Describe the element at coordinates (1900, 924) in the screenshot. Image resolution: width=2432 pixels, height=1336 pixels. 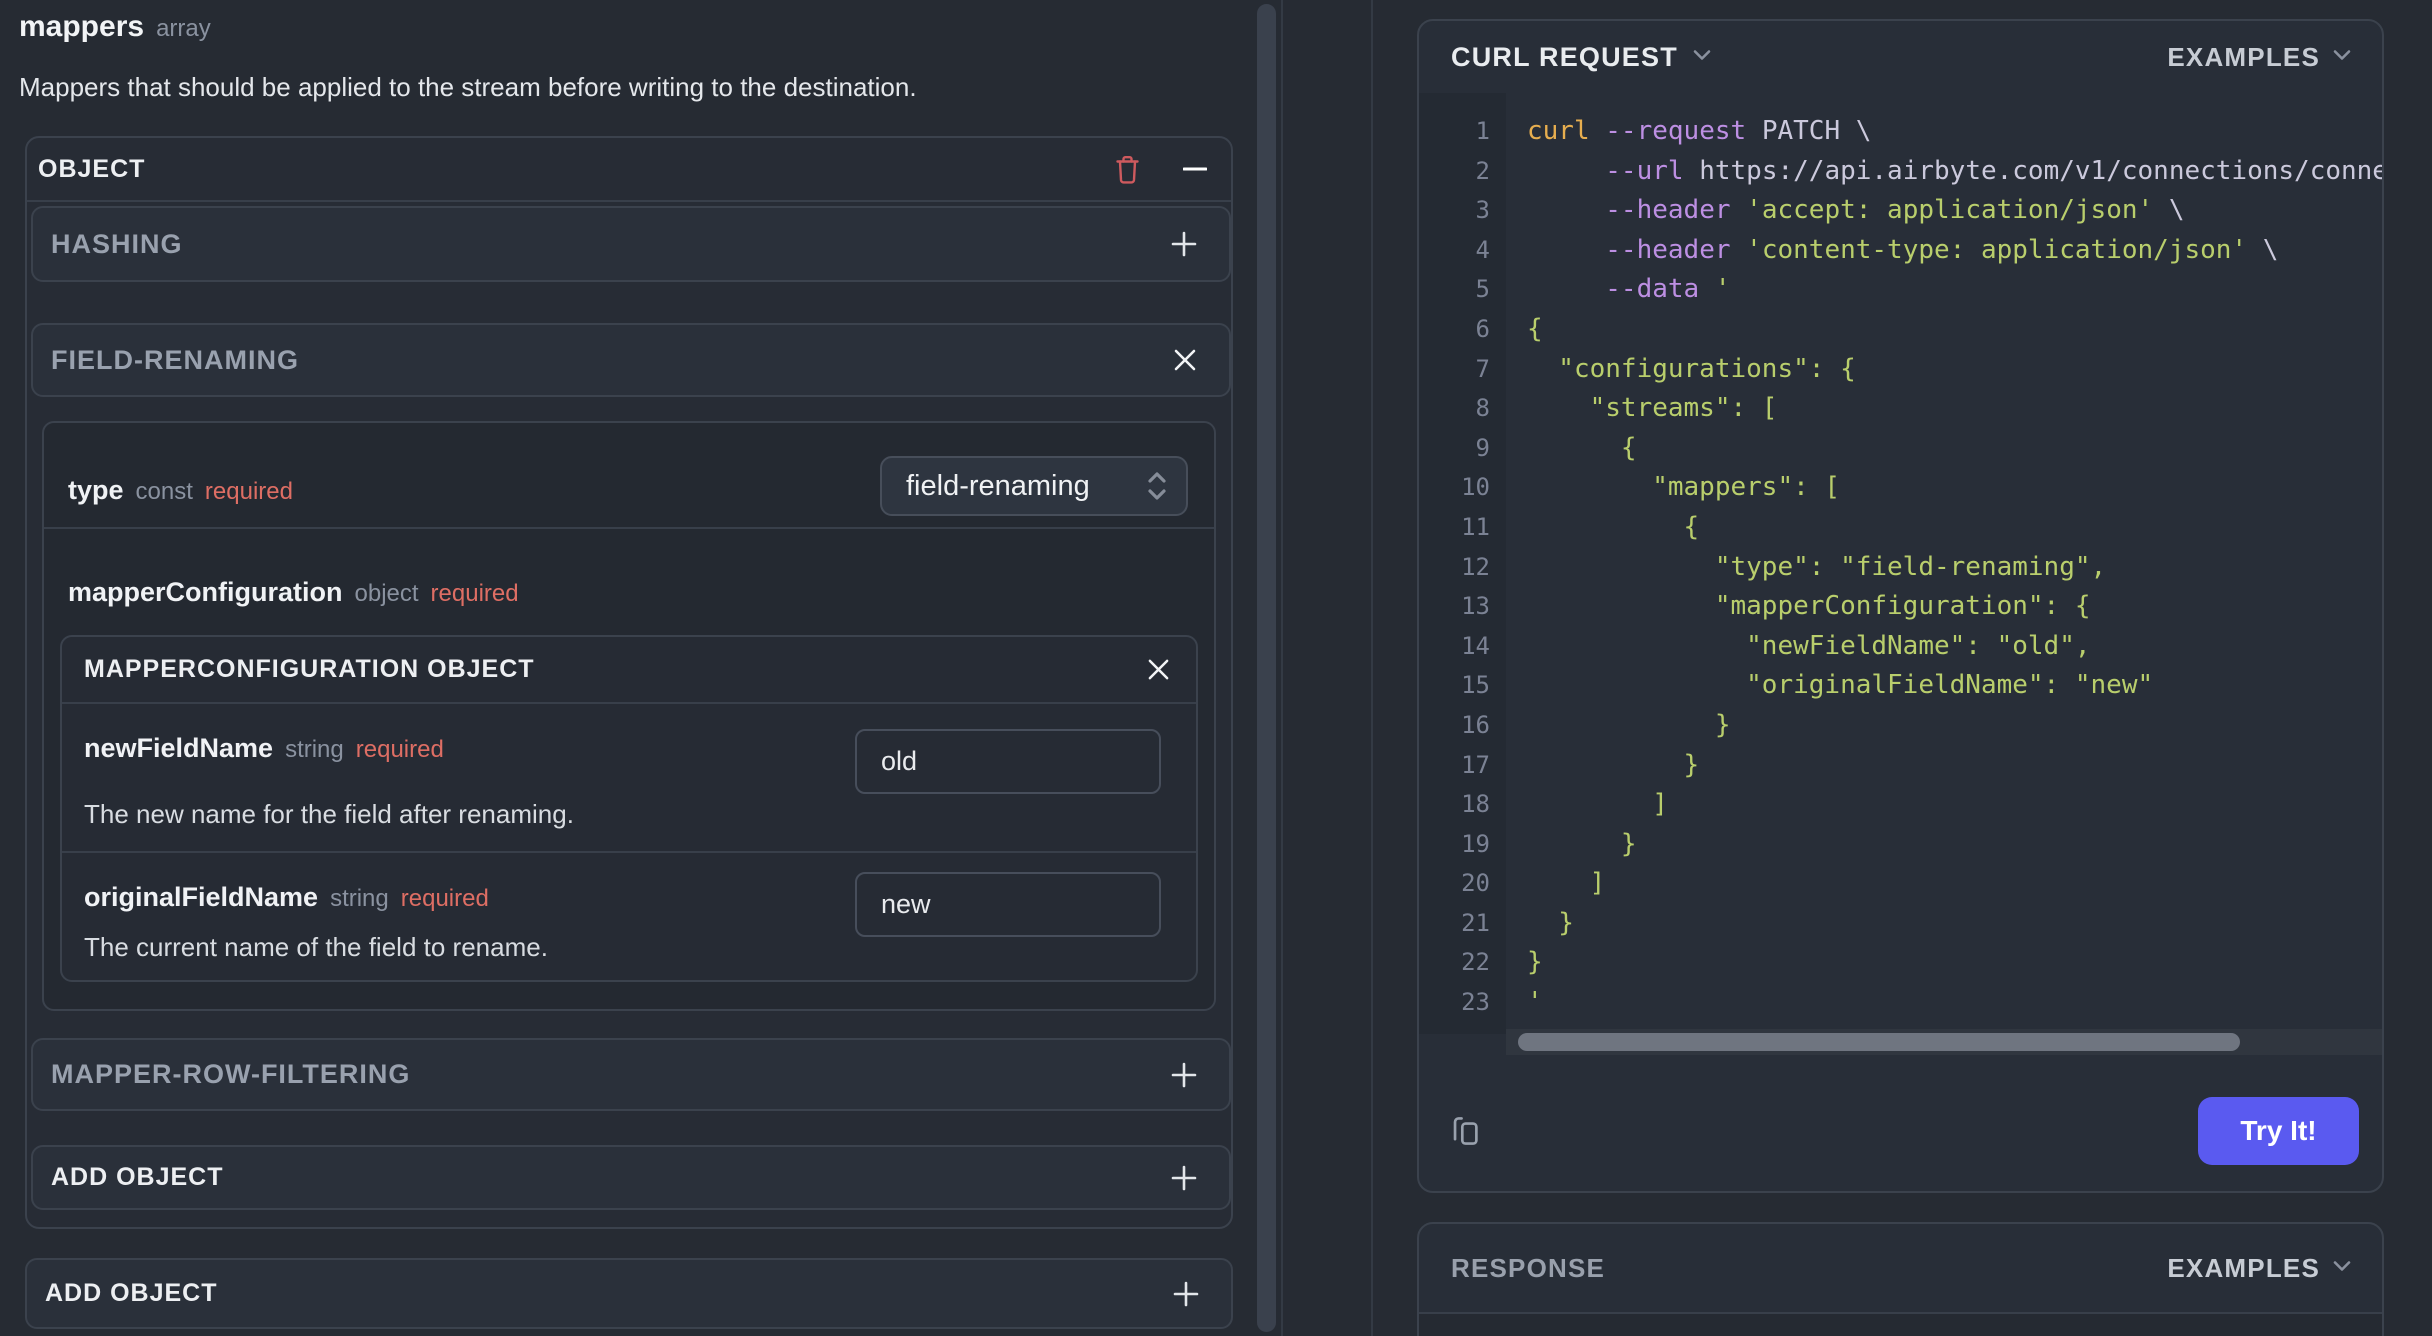
I see `code-line: 21 }` at that location.